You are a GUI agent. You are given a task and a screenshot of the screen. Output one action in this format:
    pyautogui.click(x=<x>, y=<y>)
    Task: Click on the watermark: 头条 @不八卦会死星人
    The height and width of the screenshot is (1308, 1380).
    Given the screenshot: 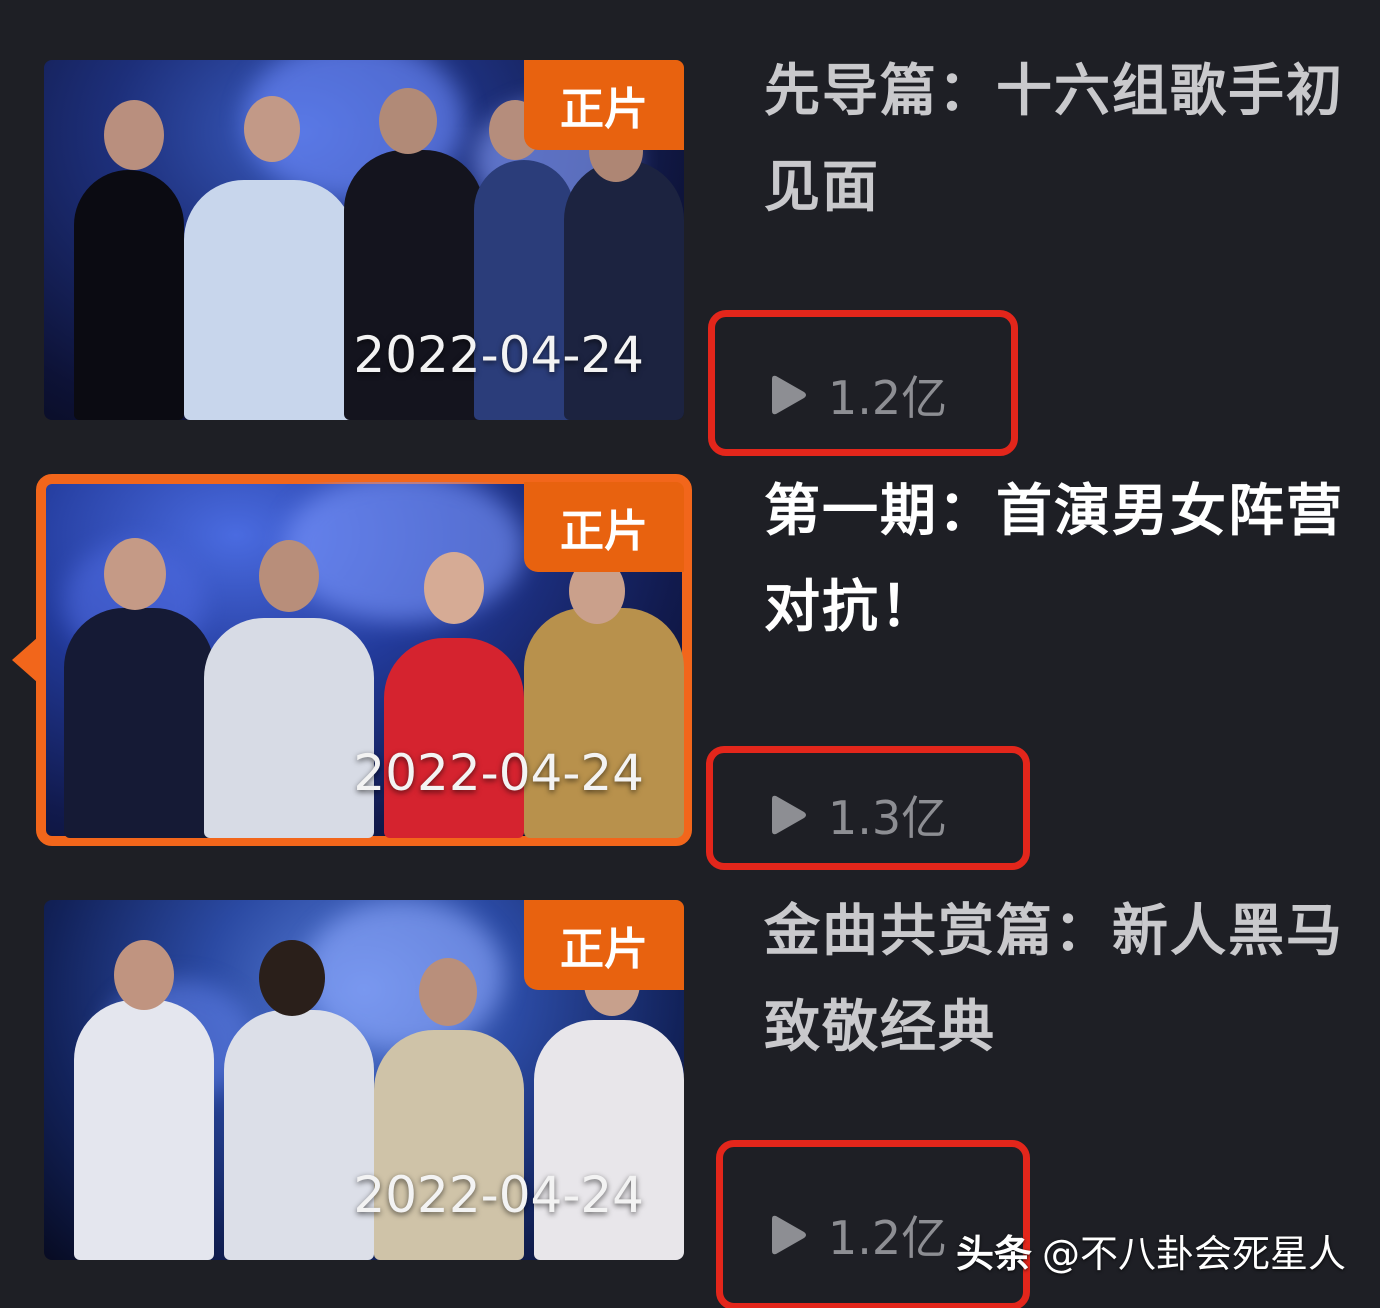 What is the action you would take?
    pyautogui.click(x=1151, y=1250)
    